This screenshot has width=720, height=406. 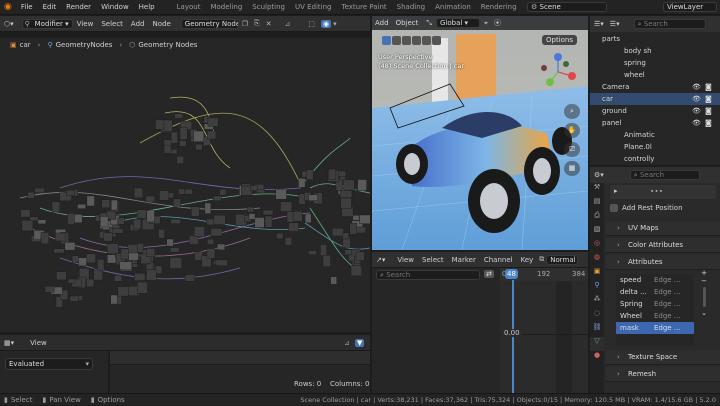 I want to click on zoom-icon: ⌕, so click(x=572, y=111).